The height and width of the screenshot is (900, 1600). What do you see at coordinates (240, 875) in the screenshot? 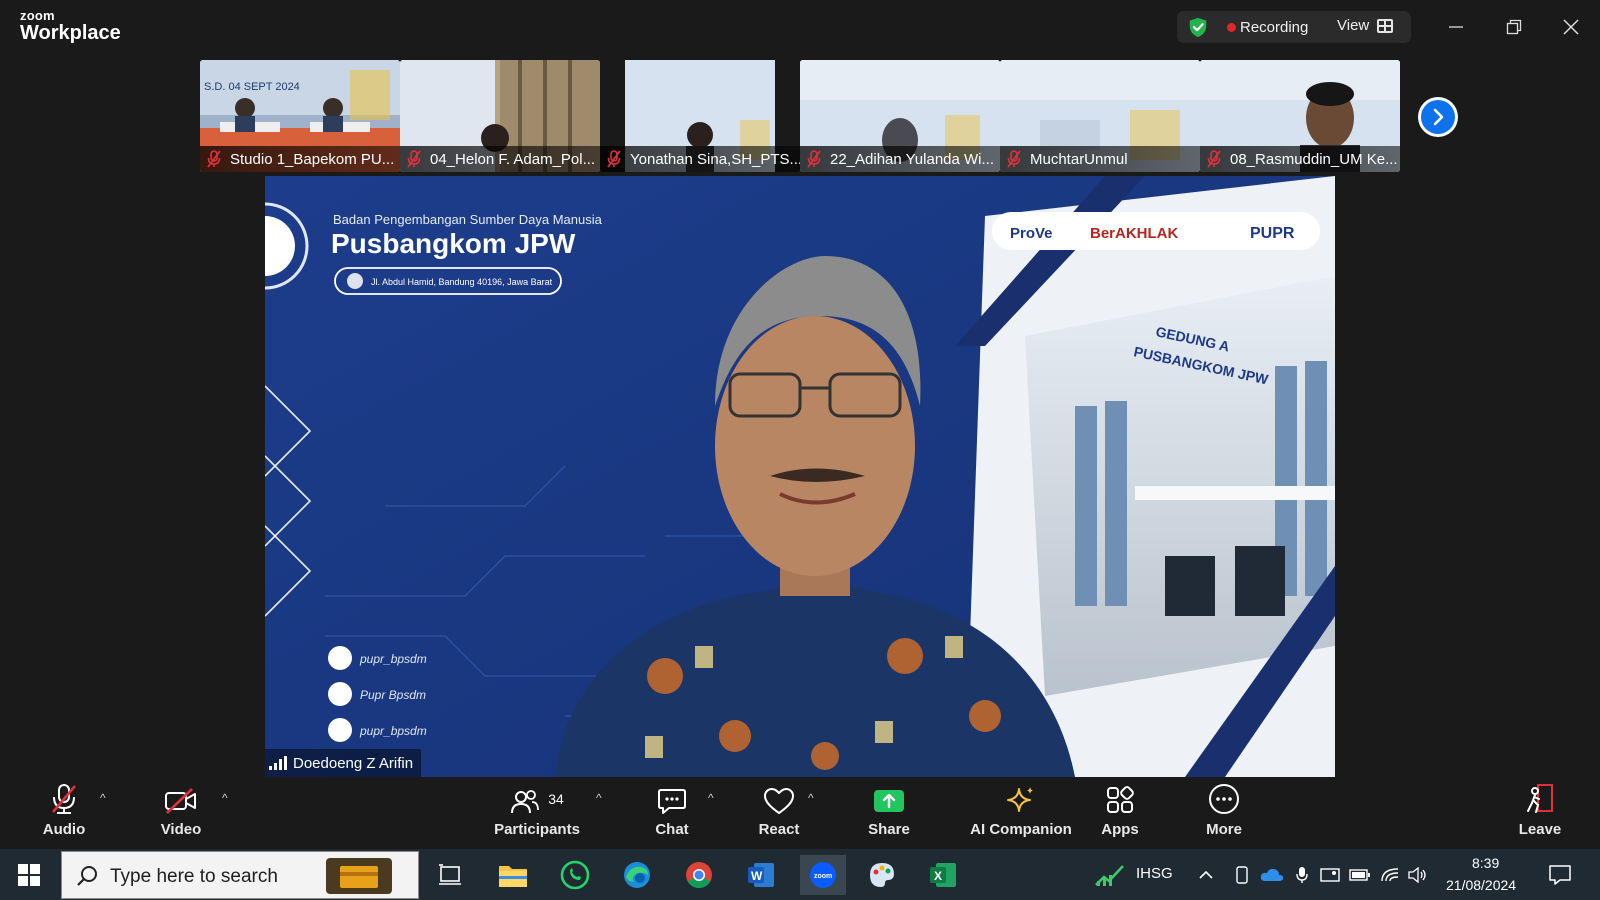
I see `taskbar-search-input: Type here to search` at bounding box center [240, 875].